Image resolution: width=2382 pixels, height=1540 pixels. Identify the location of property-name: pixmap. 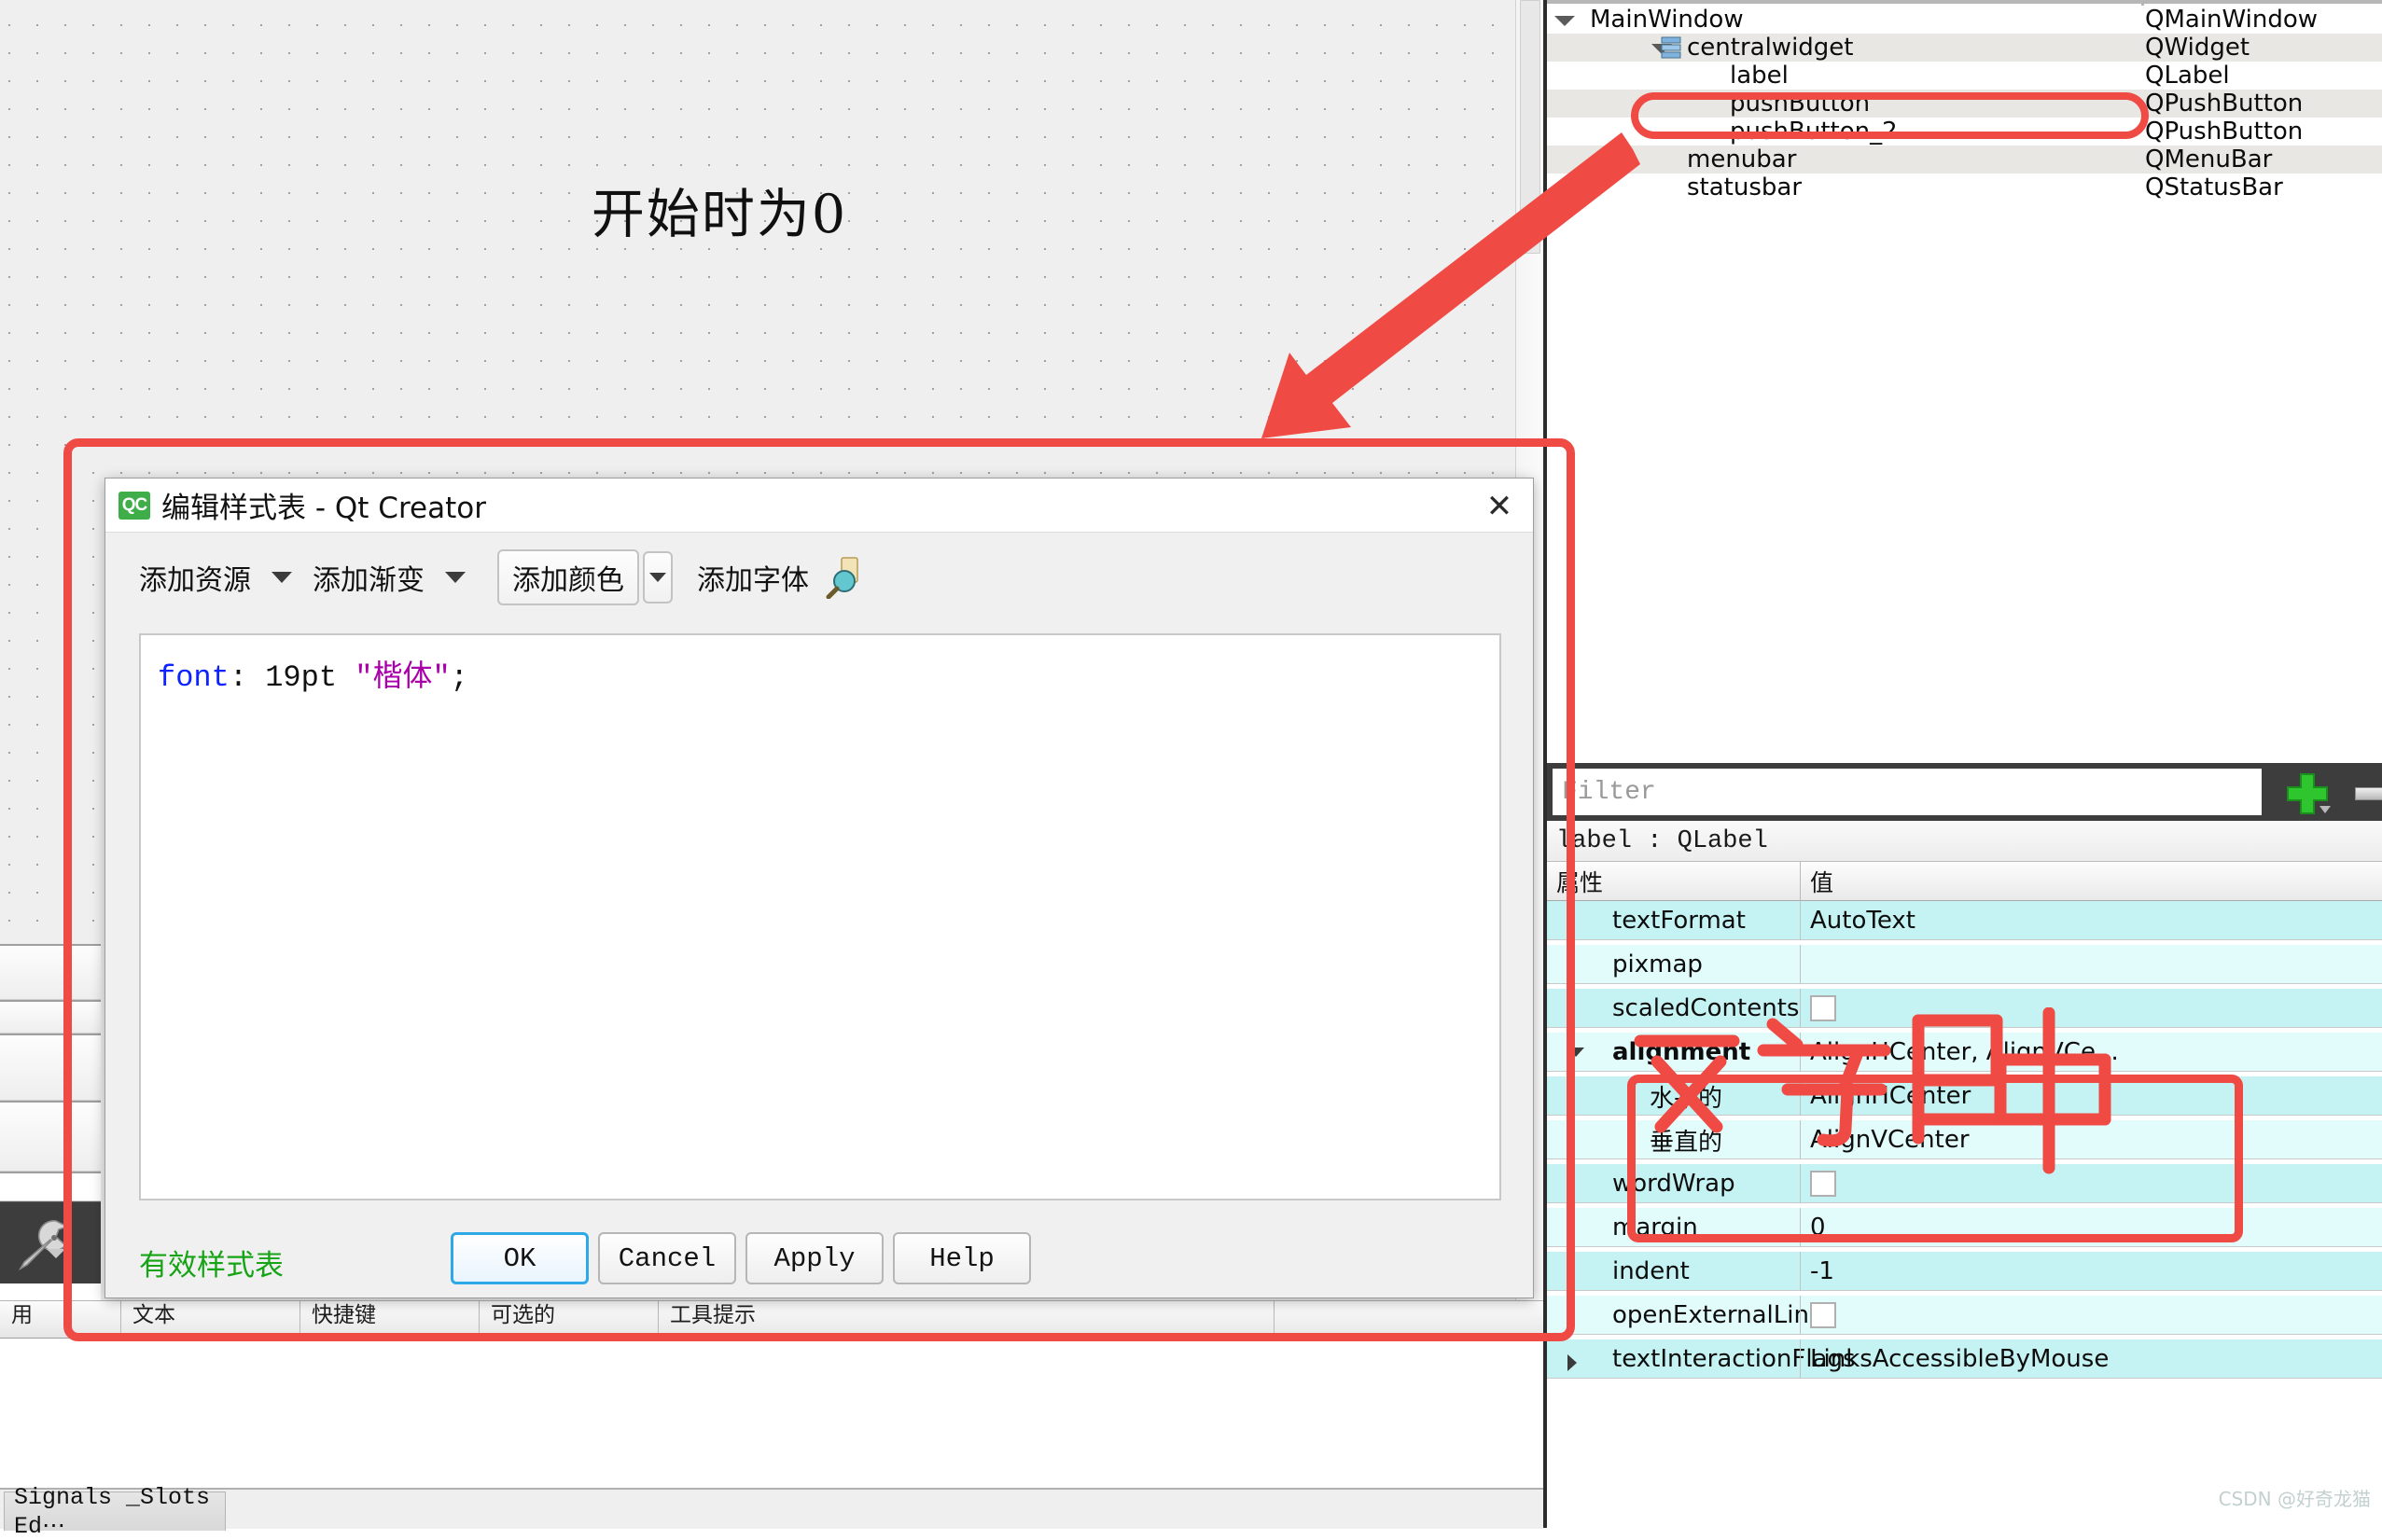
(1657, 964).